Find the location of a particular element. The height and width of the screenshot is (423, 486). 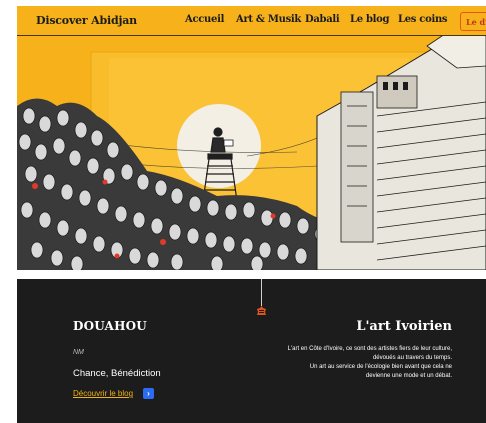

nav-item-coins: Les coins is located at coordinates (423, 19).